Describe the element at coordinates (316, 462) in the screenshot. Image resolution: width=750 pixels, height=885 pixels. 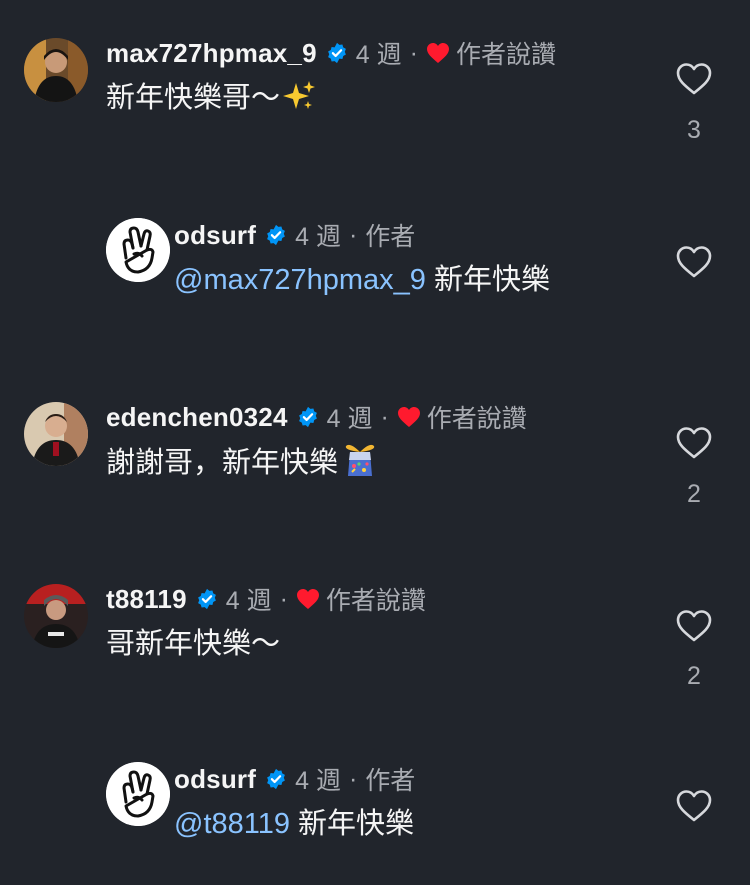
I see `comment-text: 謝謝哥，新年快樂` at that location.